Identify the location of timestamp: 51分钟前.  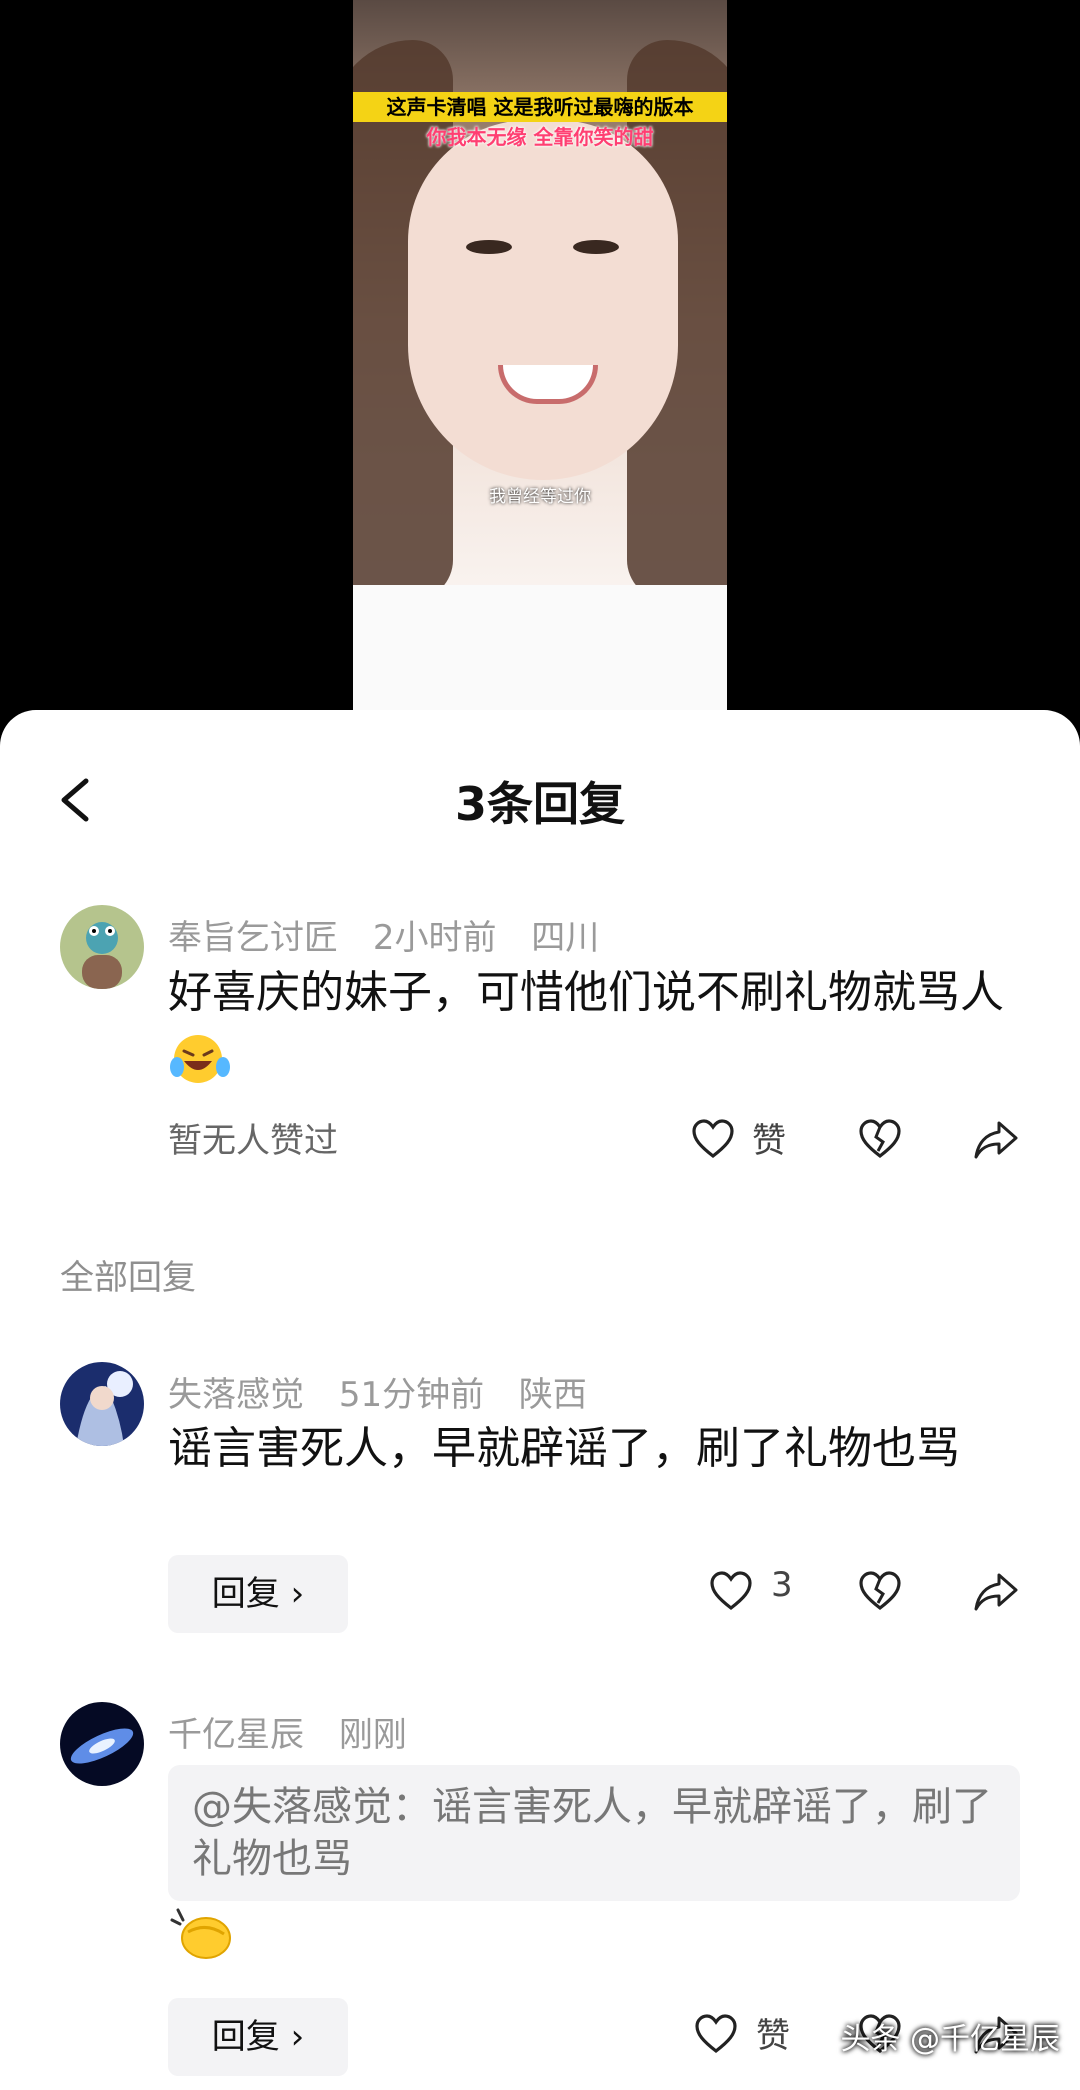
(411, 1395).